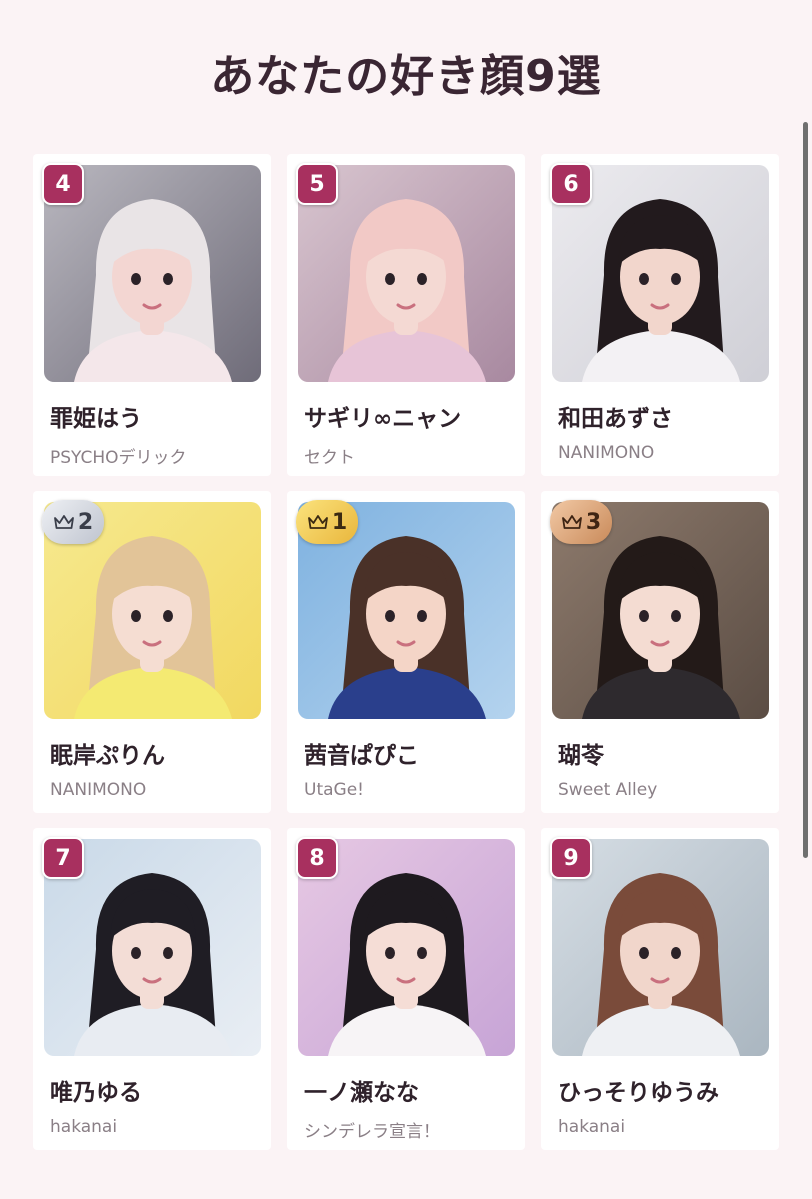 The width and height of the screenshot is (812, 1199). I want to click on rank-badge: 6, so click(571, 184).